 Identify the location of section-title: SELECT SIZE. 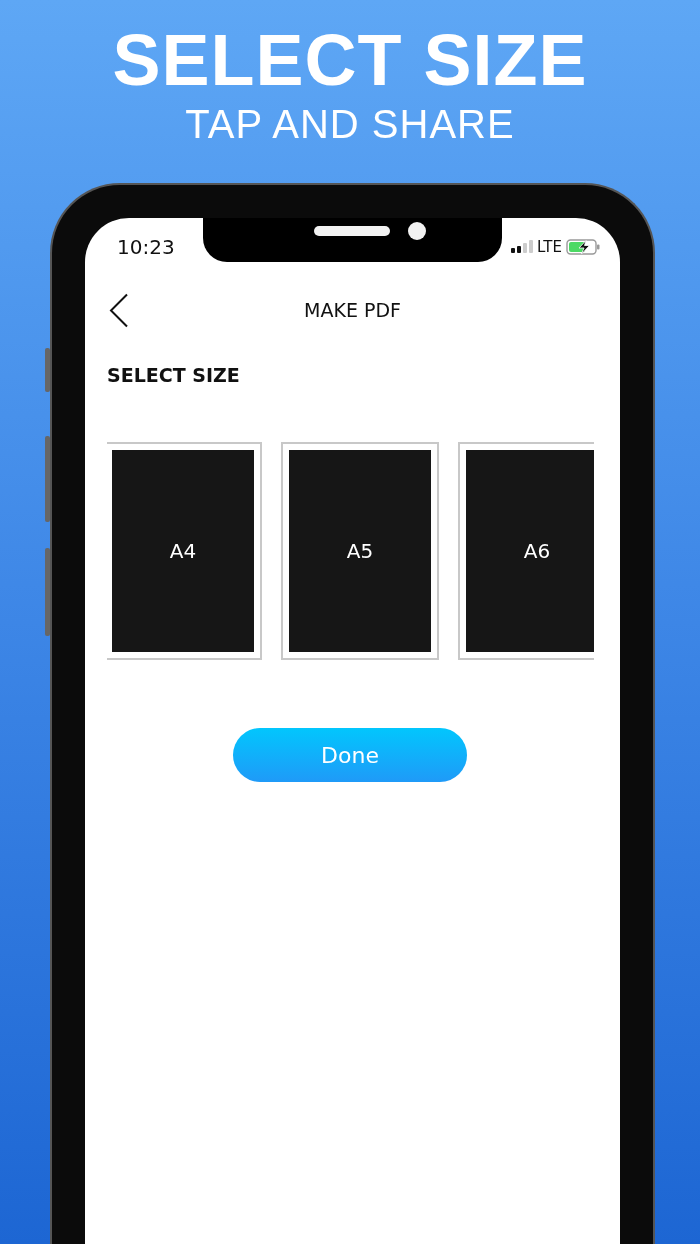
(173, 375).